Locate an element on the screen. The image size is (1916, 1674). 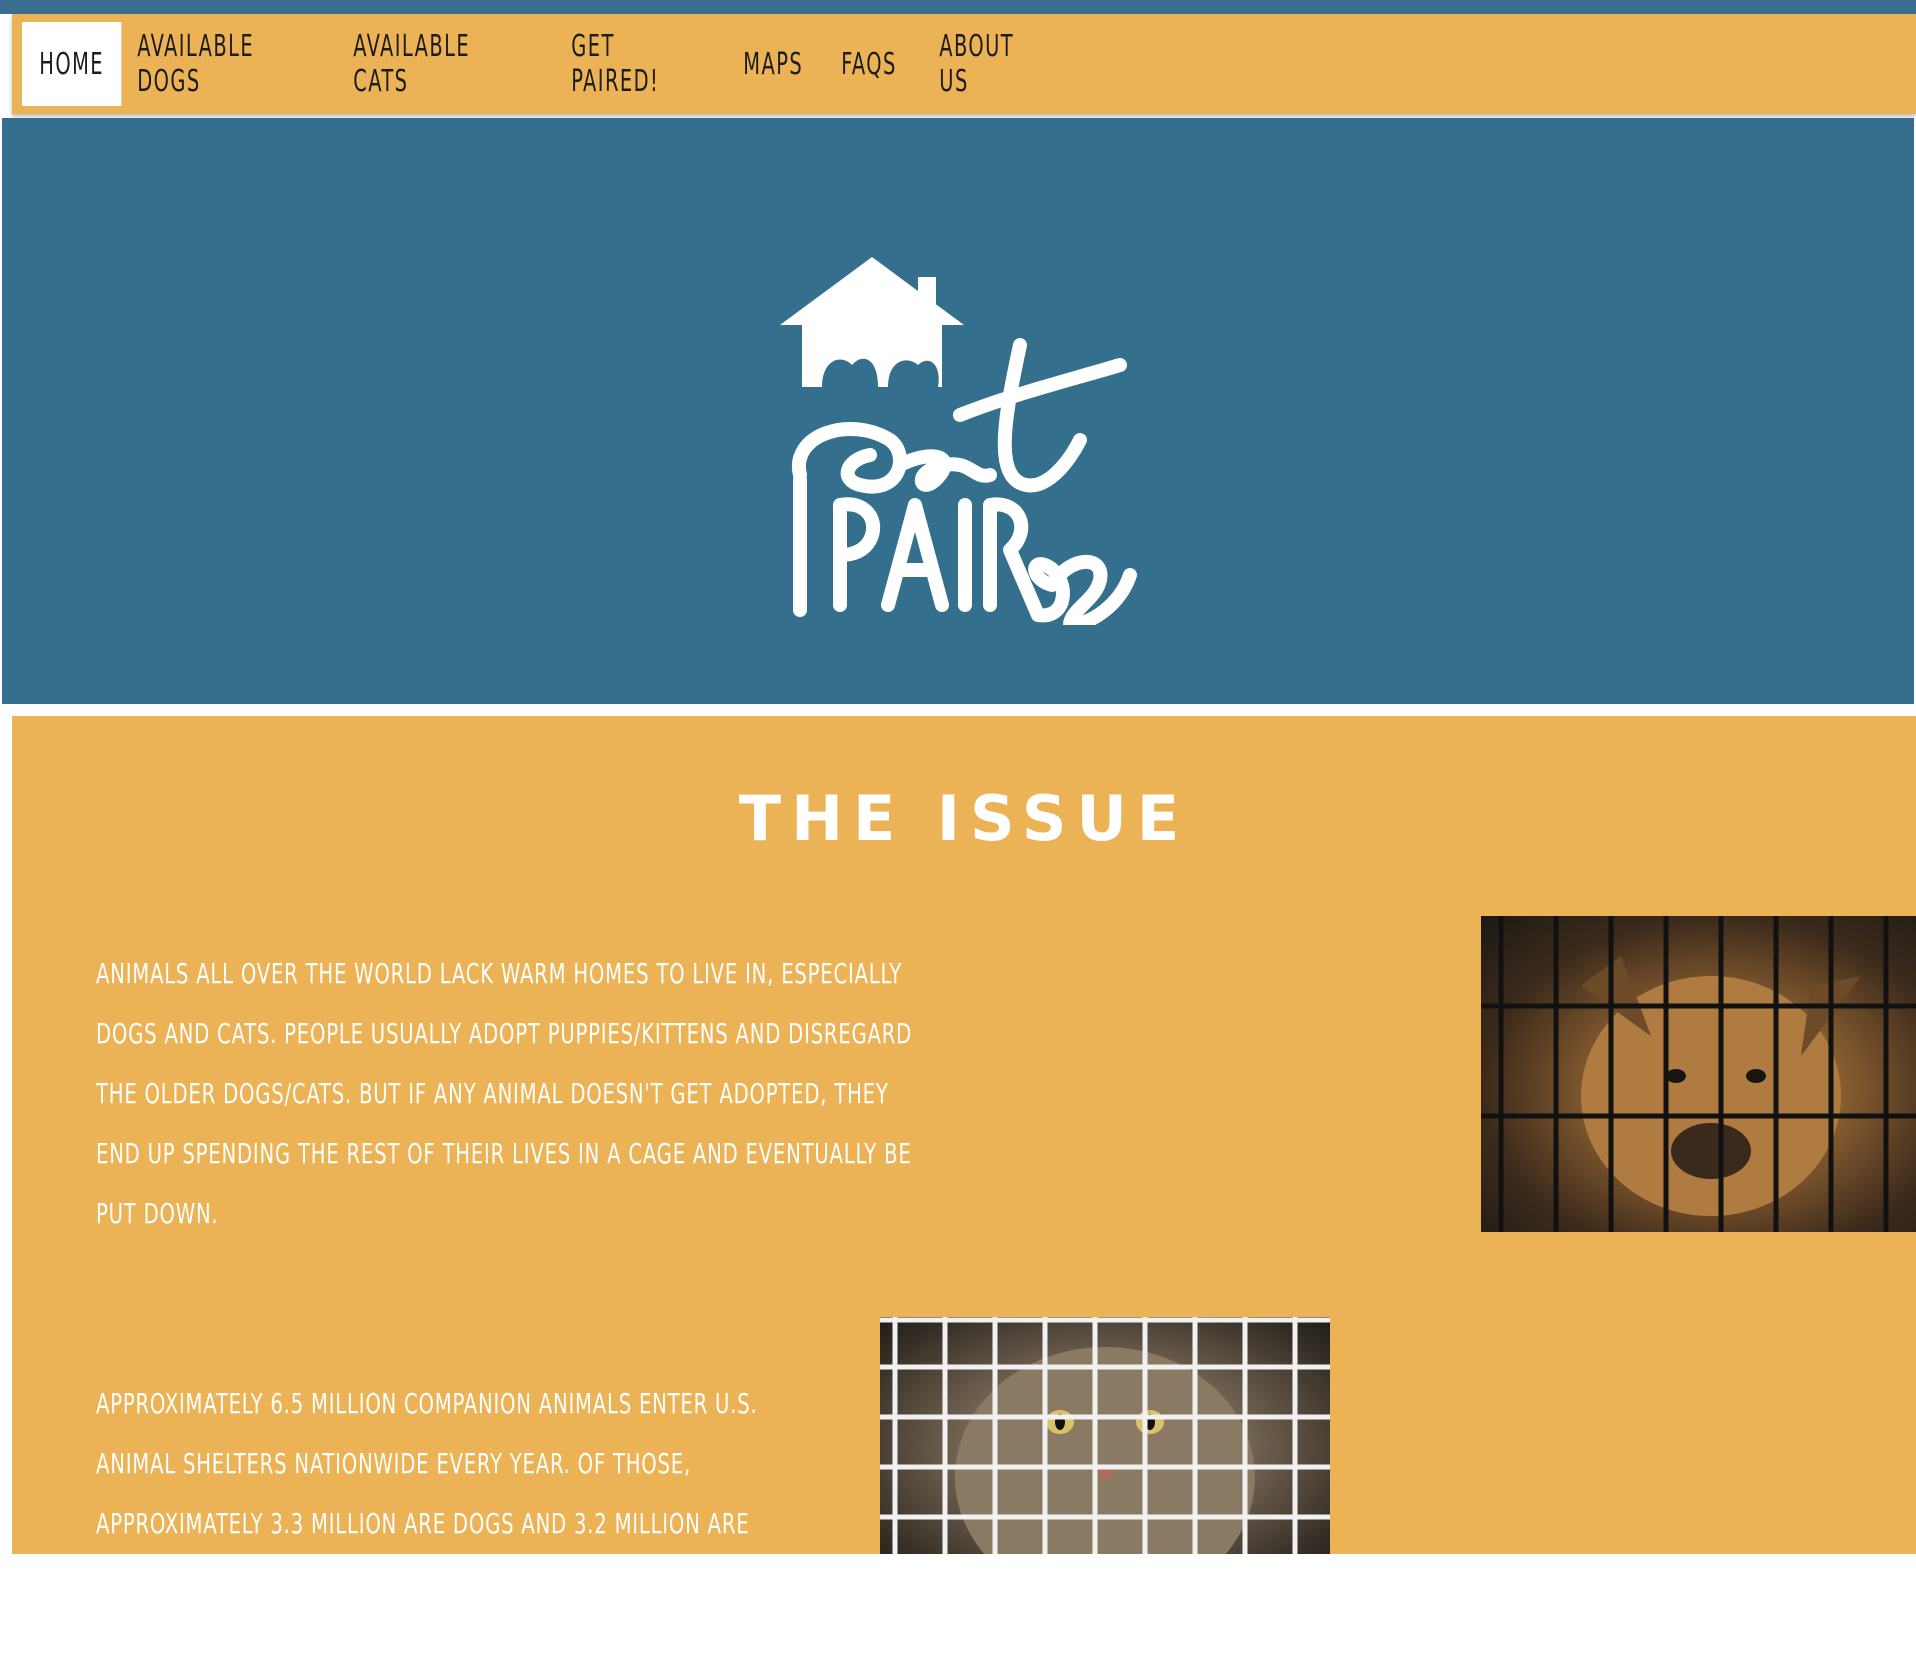
nav-item-home: HOME is located at coordinates (72, 64).